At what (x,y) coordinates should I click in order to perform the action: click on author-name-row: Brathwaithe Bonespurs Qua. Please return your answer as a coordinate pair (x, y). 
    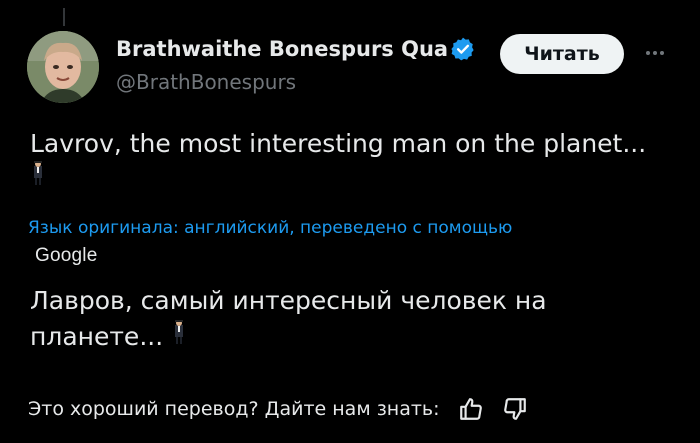
    Looking at the image, I should click on (296, 49).